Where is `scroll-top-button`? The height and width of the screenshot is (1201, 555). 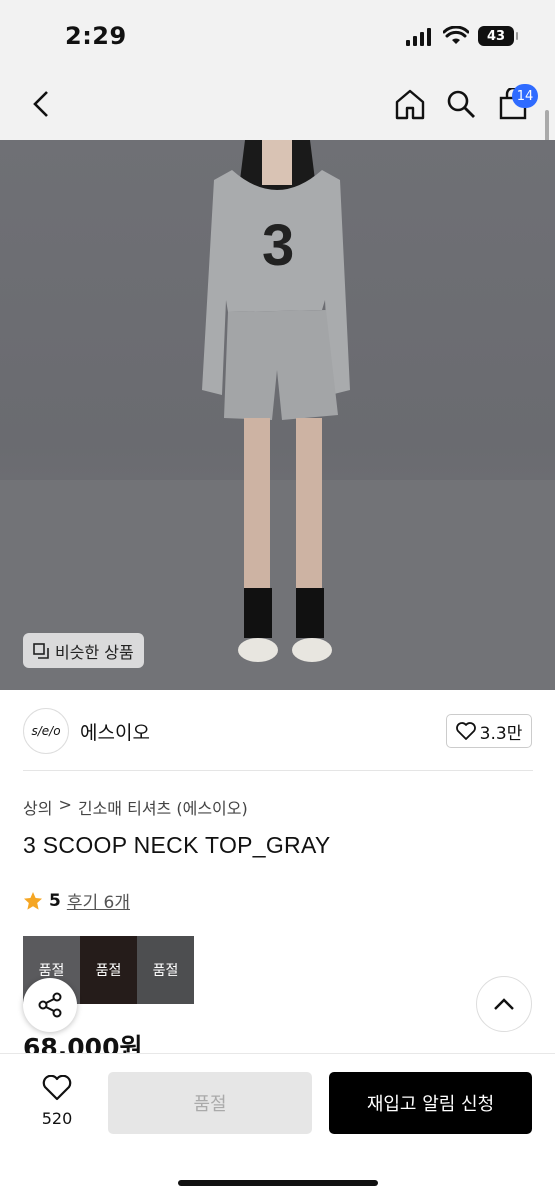
scroll-top-button is located at coordinates (504, 1004).